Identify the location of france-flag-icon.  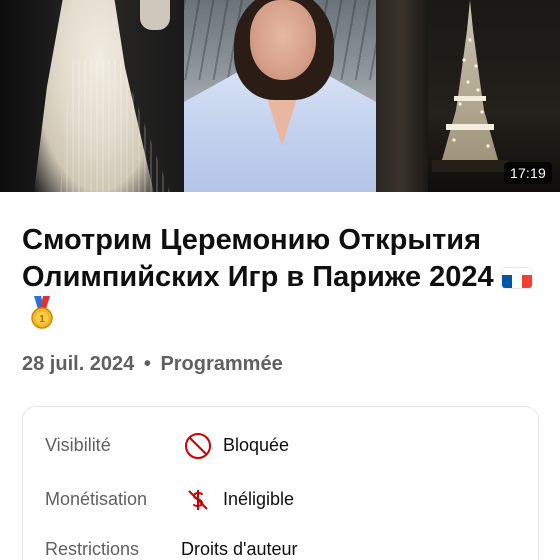
(516, 278).